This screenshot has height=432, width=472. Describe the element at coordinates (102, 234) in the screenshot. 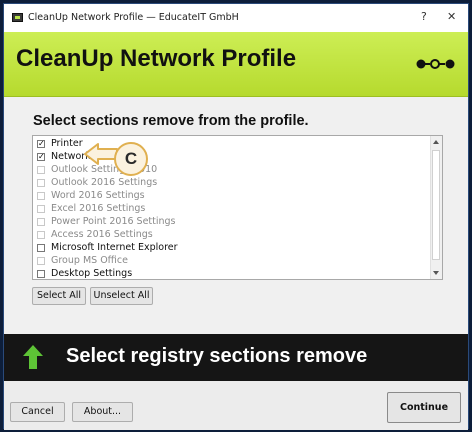

I see `list-item-label: Access 2016 Settings` at that location.